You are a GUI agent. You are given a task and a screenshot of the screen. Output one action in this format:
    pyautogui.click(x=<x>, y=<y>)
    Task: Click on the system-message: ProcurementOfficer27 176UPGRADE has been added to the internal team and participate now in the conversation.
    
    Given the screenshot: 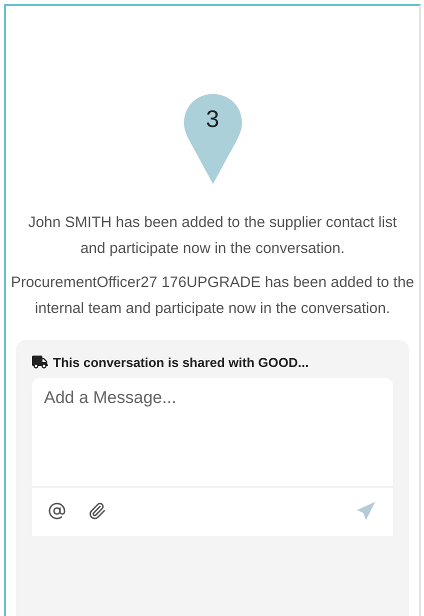 What is the action you would take?
    pyautogui.click(x=213, y=296)
    